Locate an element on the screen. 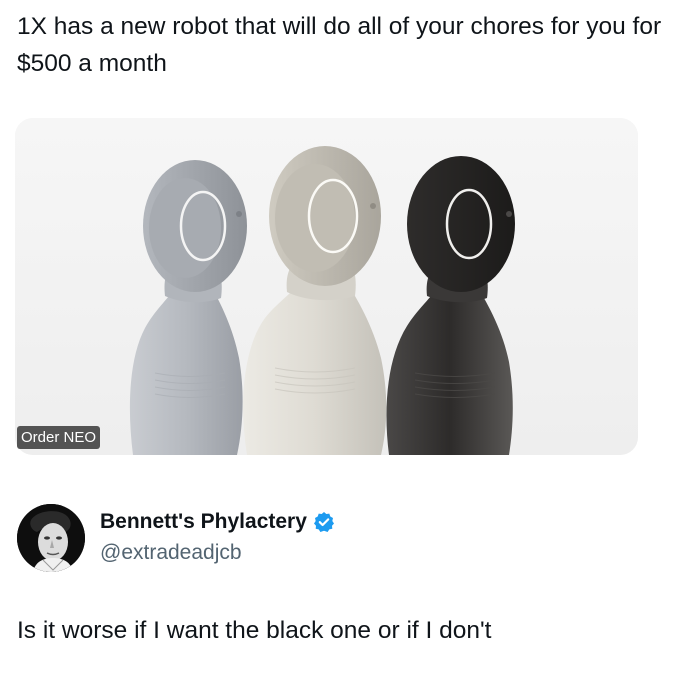 The width and height of the screenshot is (682, 674). avatar is located at coordinates (51, 538).